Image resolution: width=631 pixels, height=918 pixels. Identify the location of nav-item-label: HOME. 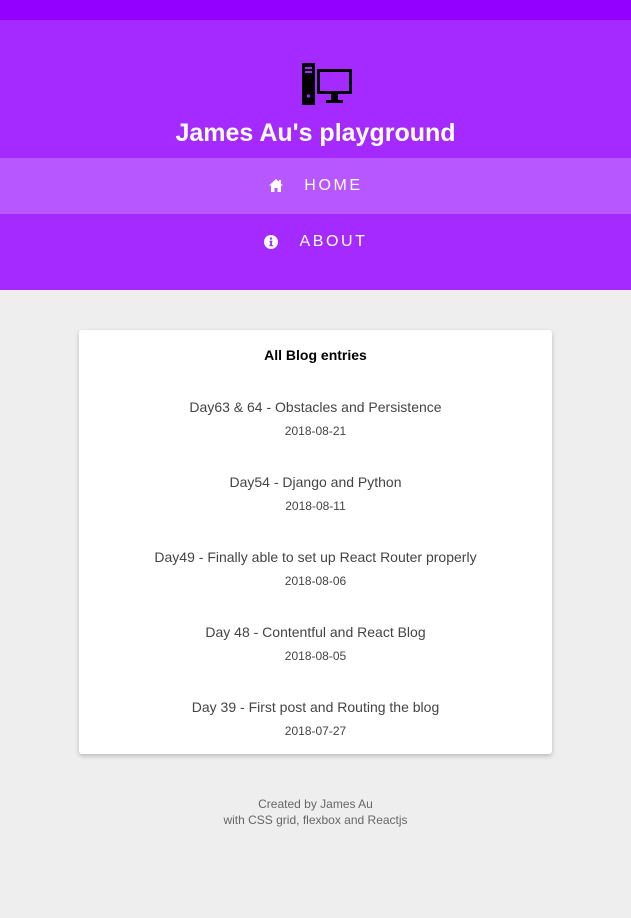
(333, 185).